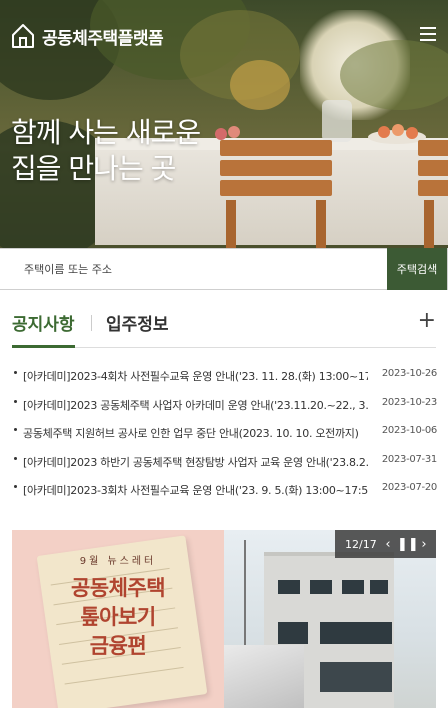 The width and height of the screenshot is (448, 723). What do you see at coordinates (409, 430) in the screenshot?
I see `notice-date: 2023-10-06` at bounding box center [409, 430].